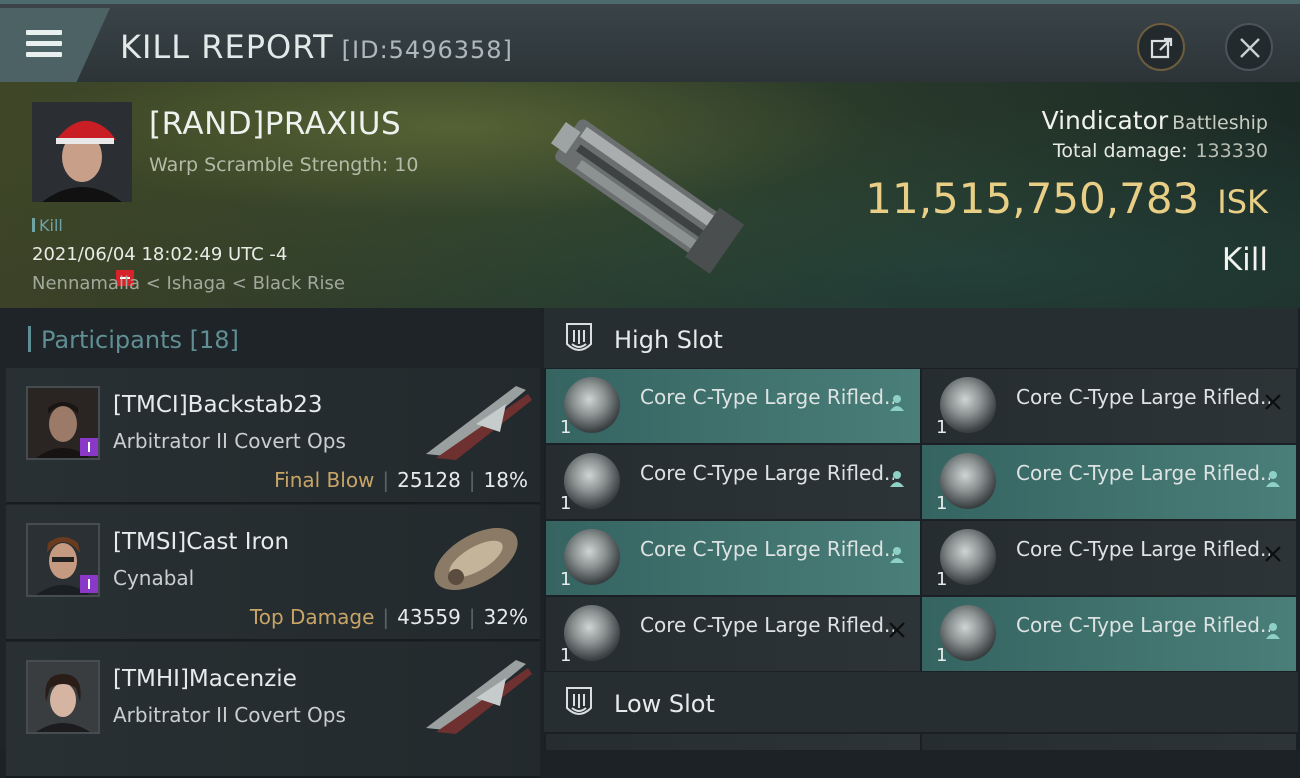 Image resolution: width=1300 pixels, height=778 pixels. What do you see at coordinates (1244, 260) in the screenshot?
I see `kill-outcome: Kill` at bounding box center [1244, 260].